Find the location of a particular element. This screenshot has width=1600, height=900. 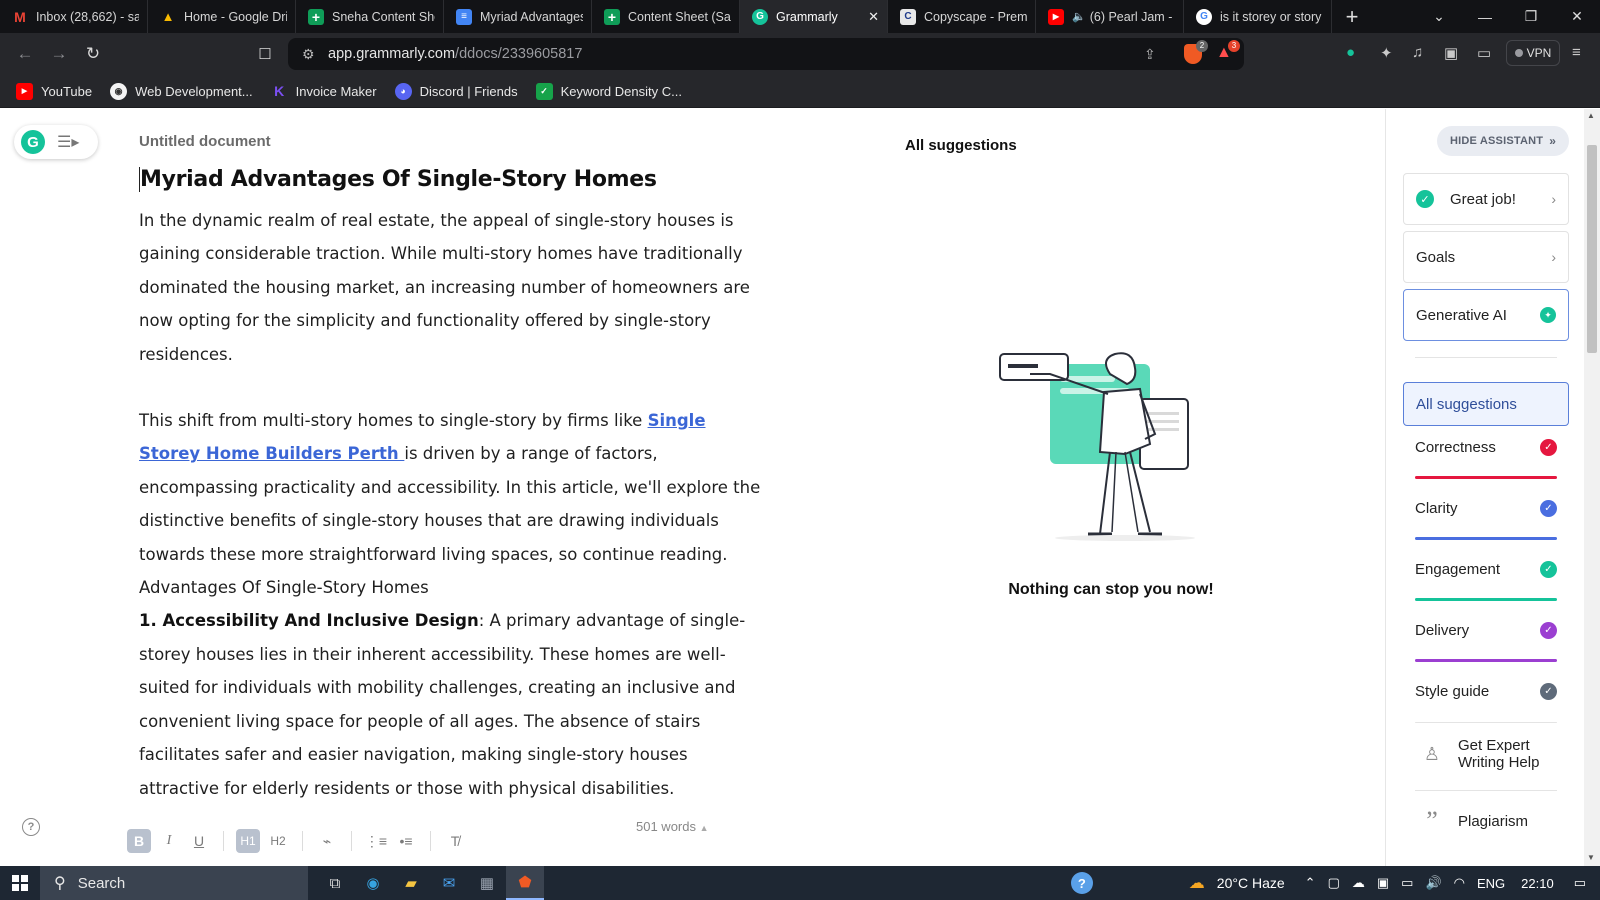

minimize-button: — is located at coordinates (1485, 16).